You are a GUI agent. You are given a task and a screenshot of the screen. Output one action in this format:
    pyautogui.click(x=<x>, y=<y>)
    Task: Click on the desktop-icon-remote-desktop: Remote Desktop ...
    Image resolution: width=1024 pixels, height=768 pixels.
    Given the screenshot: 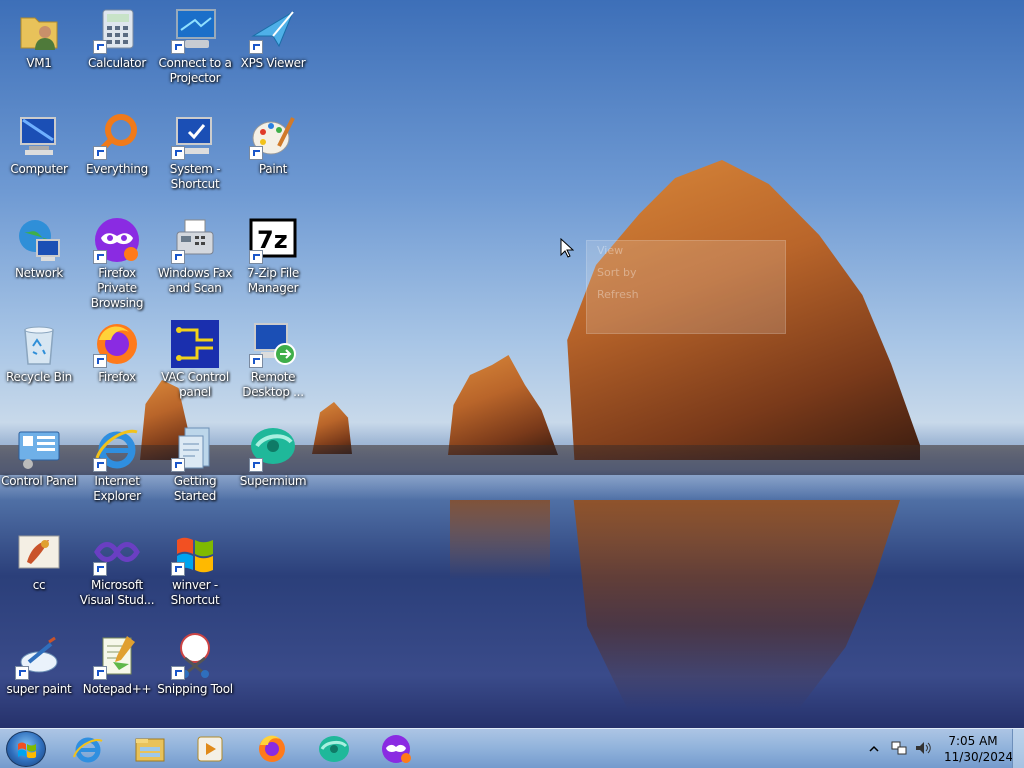 What is the action you would take?
    pyautogui.click(x=273, y=360)
    